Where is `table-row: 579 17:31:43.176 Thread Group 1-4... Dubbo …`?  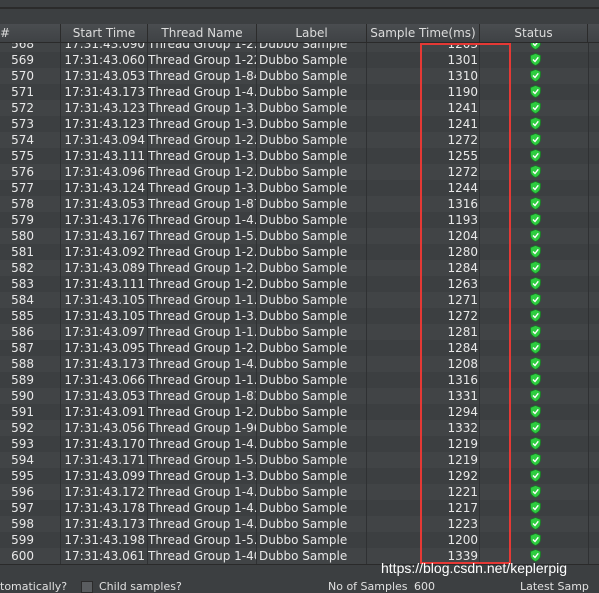 table-row: 579 17:31:43.176 Thread Group 1-4... Dubbo … is located at coordinates (299, 220).